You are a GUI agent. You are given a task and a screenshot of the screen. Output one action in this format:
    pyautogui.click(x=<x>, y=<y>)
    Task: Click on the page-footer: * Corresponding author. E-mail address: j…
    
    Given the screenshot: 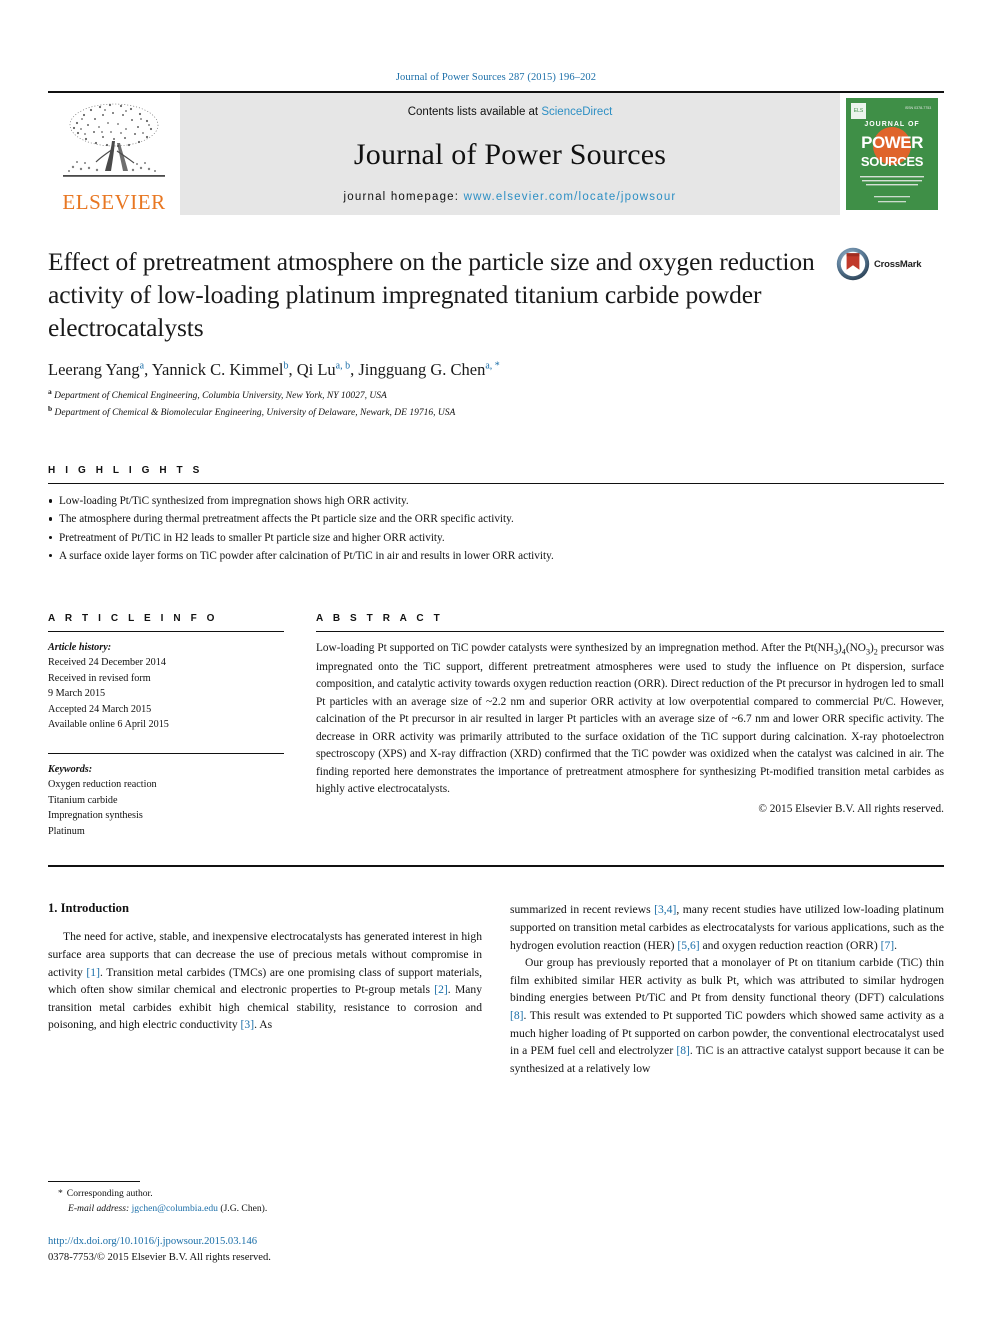 What is the action you would take?
    pyautogui.click(x=264, y=1223)
    